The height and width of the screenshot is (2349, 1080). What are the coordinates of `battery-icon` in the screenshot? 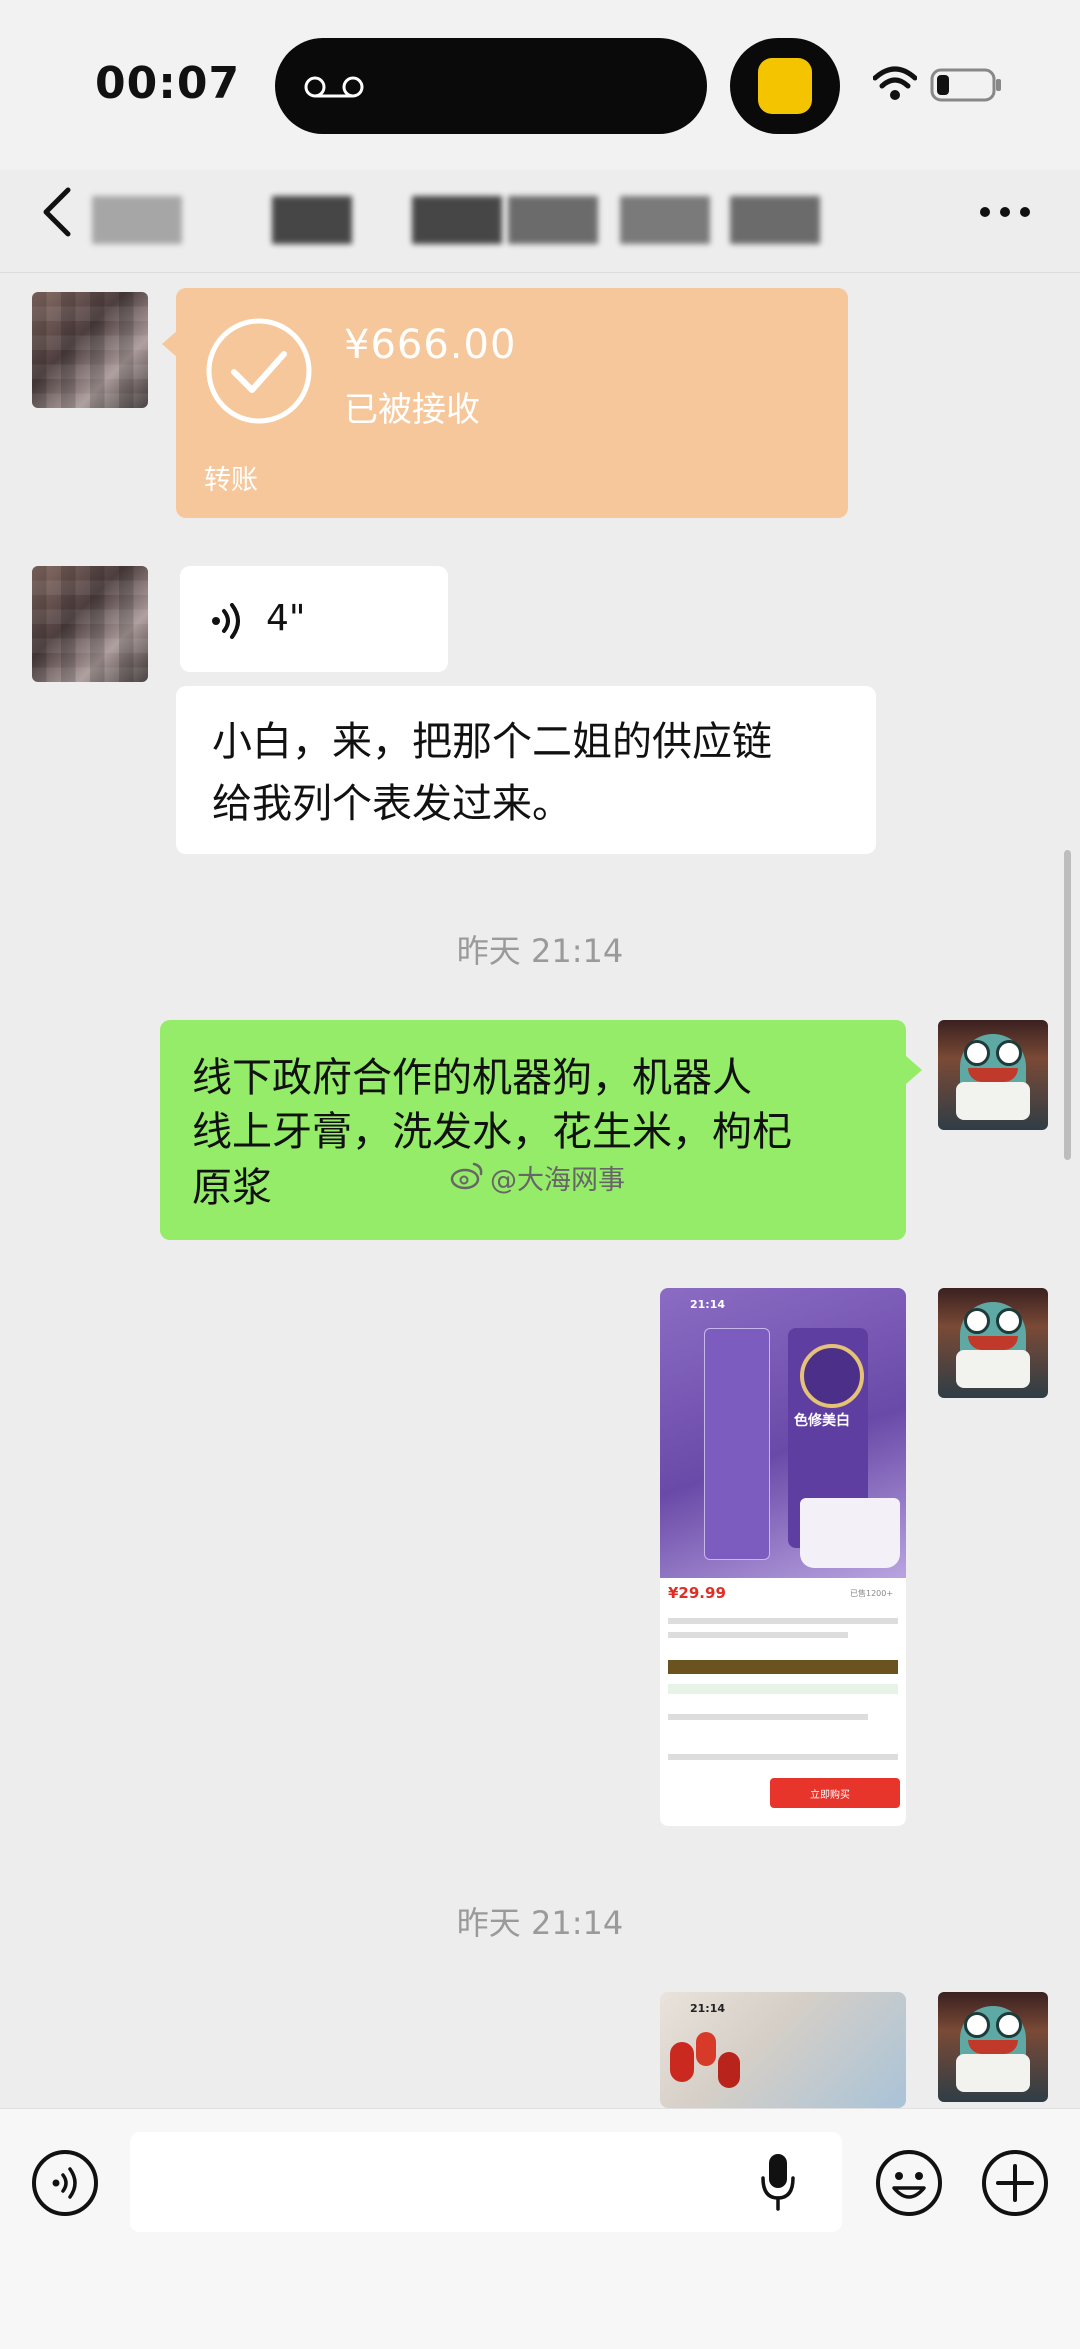 It's located at (965, 85).